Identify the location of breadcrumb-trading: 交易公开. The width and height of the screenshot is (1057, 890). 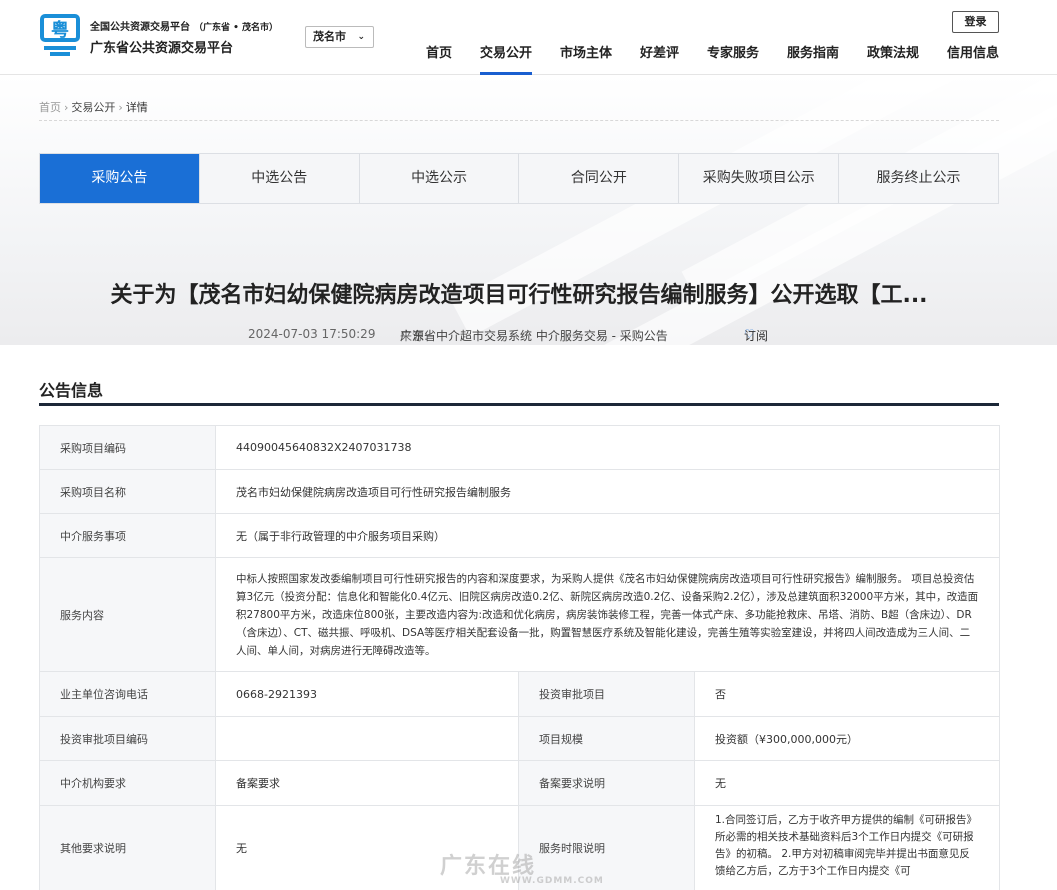
(93, 107).